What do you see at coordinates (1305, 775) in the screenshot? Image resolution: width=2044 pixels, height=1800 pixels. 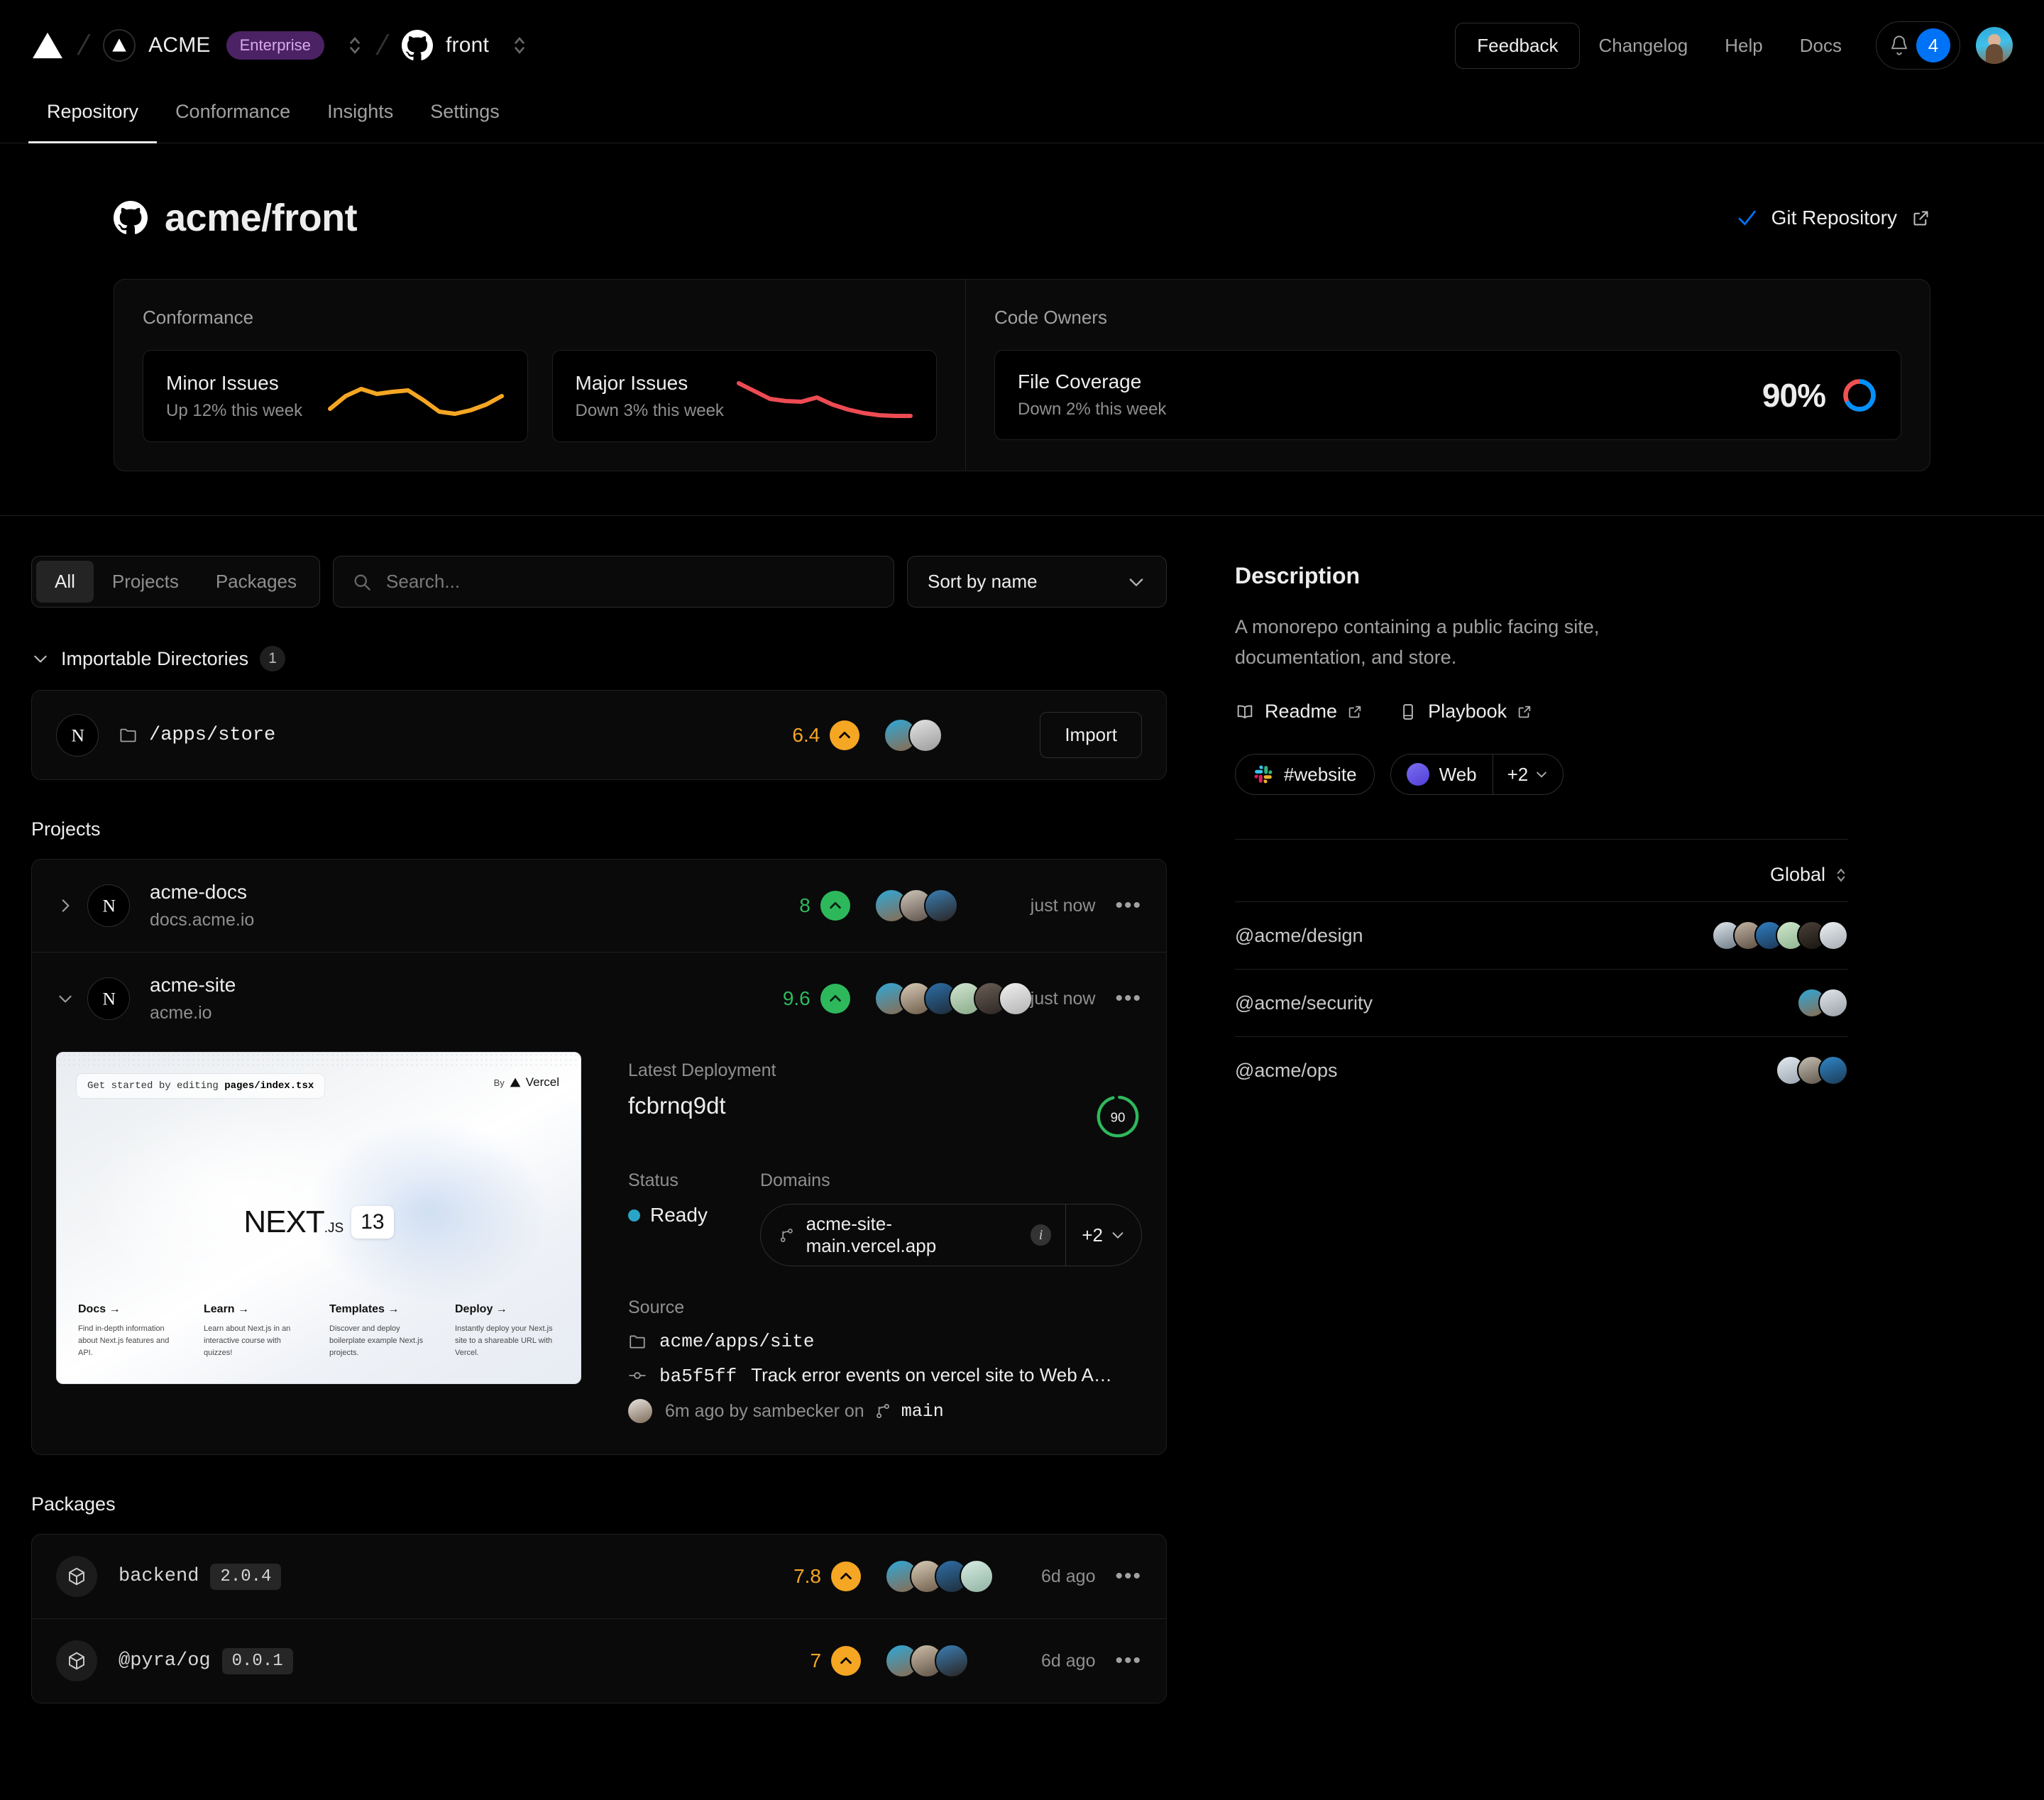 I see `slack-channel-tag: #website` at bounding box center [1305, 775].